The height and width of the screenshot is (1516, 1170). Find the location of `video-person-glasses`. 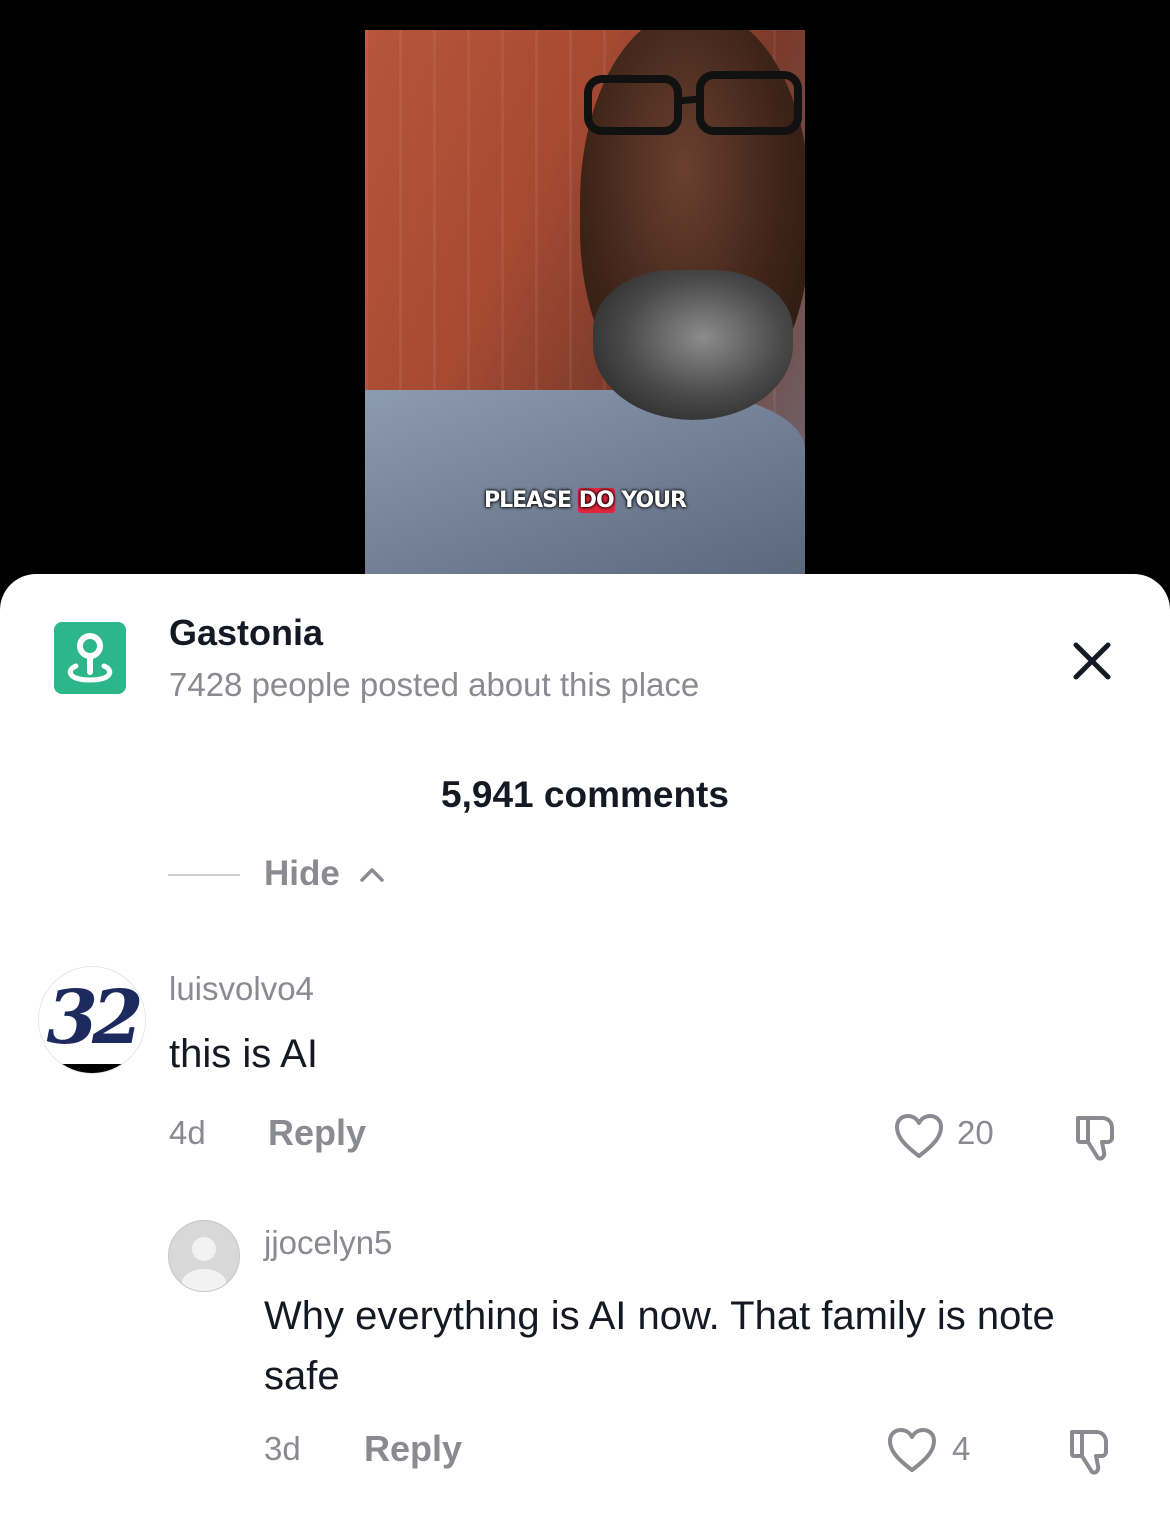

video-person-glasses is located at coordinates (693, 103).